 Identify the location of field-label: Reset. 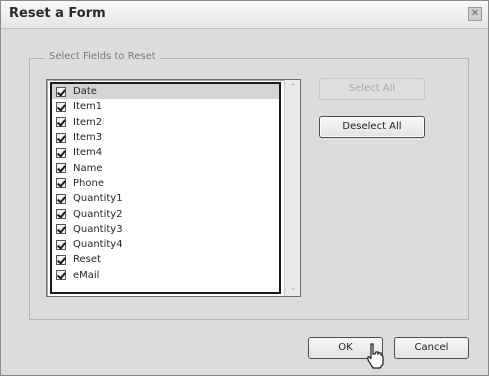
(87, 260).